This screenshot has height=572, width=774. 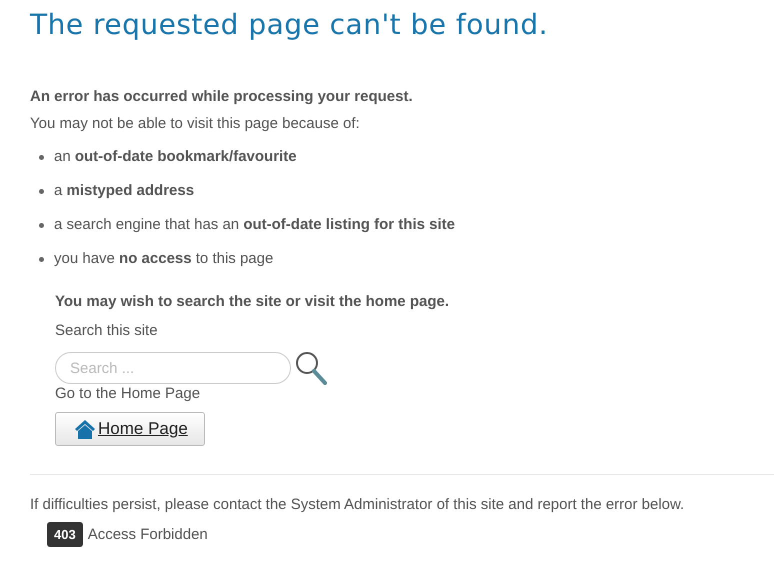 I want to click on intro-text: You may not be able to visit this page because of:, so click(x=195, y=123).